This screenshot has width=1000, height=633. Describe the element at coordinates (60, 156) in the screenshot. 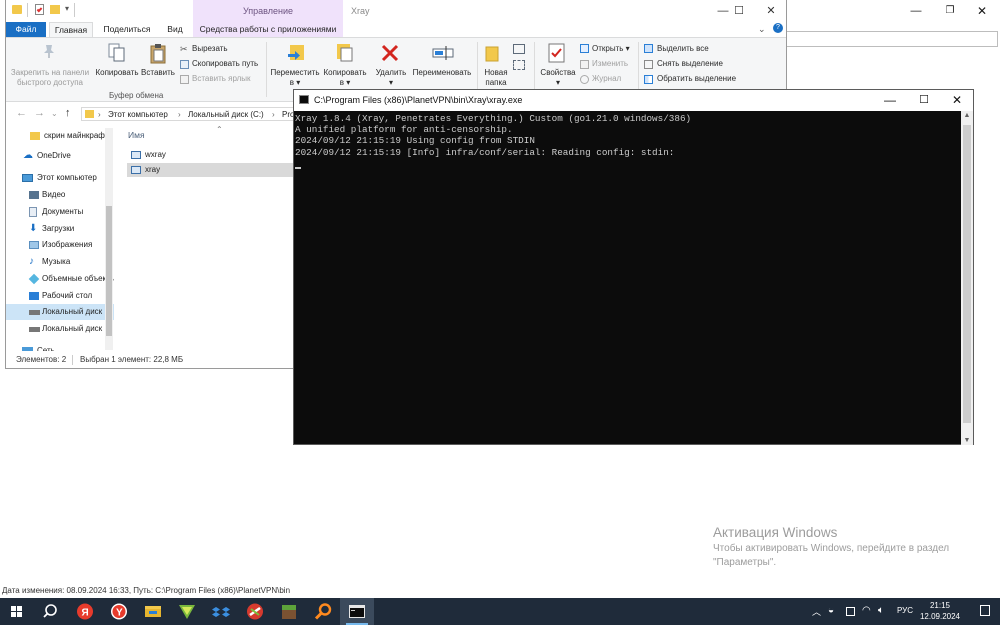

I see `nav-item-onedrive: ☁ OneDrive` at that location.